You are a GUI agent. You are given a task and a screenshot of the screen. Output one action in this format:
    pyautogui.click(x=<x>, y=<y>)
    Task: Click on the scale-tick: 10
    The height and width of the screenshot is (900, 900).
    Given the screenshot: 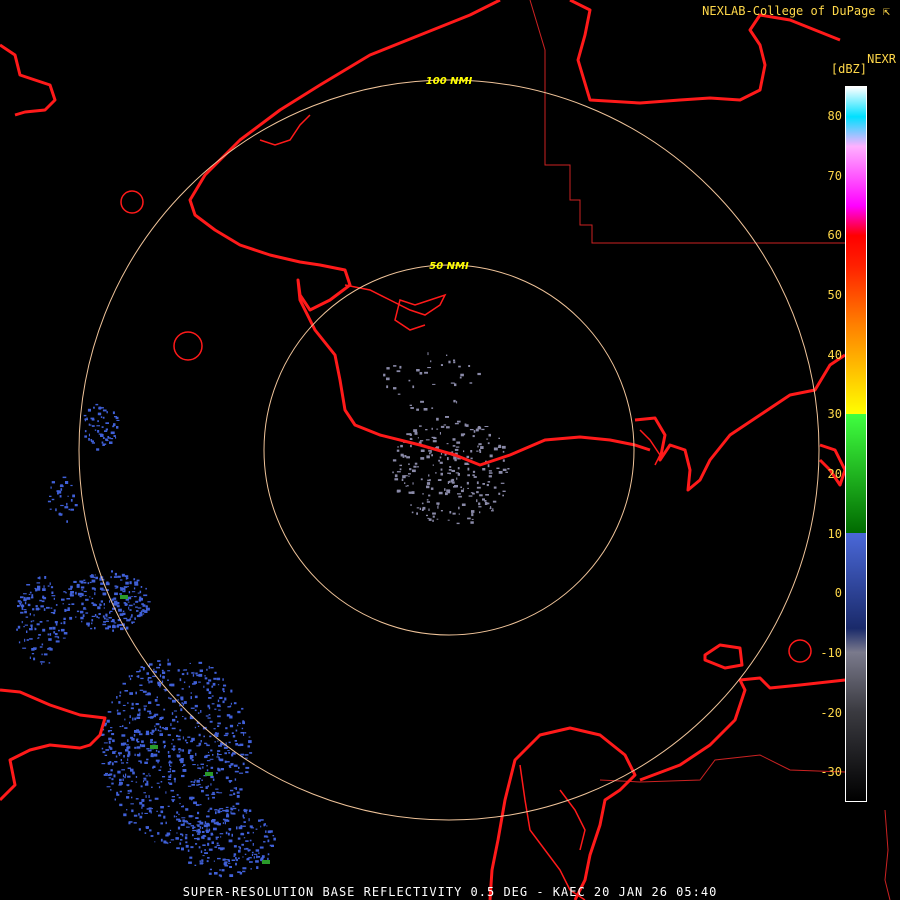 What is the action you would take?
    pyautogui.click(x=834, y=533)
    